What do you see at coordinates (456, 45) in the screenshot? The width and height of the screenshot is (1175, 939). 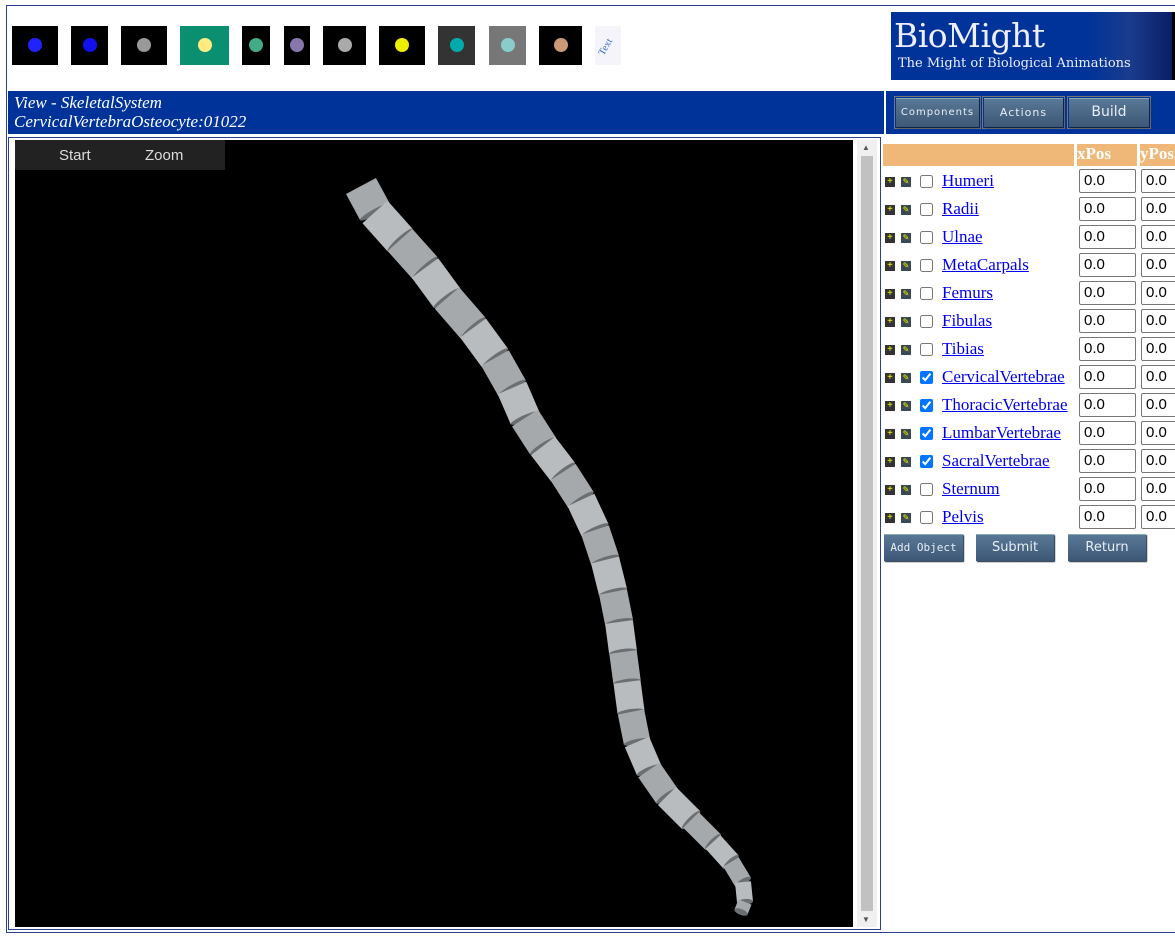 I see `thumbnail-organ-model` at bounding box center [456, 45].